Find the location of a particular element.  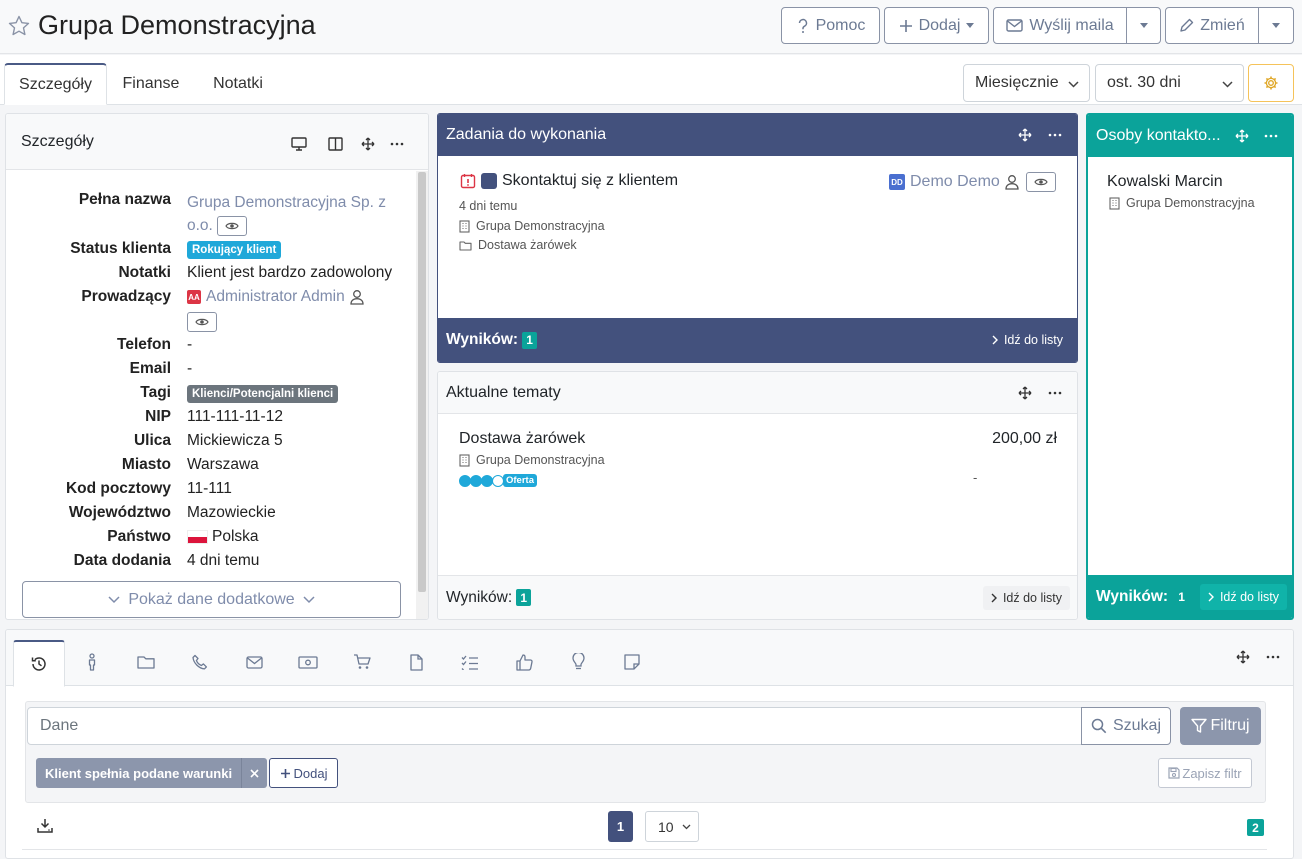

show-more-label: Pokaż dane dodatkowe is located at coordinates (211, 599).